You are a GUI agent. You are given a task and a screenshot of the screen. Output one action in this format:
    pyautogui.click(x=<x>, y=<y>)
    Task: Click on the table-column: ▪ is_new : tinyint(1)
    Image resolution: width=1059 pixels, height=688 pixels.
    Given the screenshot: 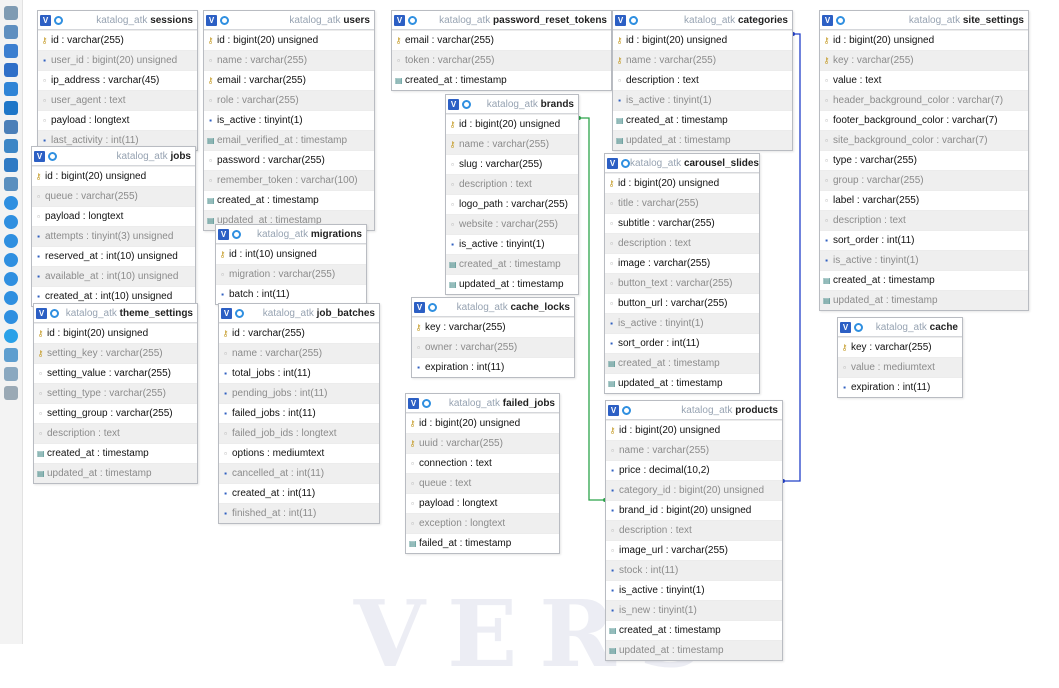 What is the action you would take?
    pyautogui.click(x=694, y=610)
    